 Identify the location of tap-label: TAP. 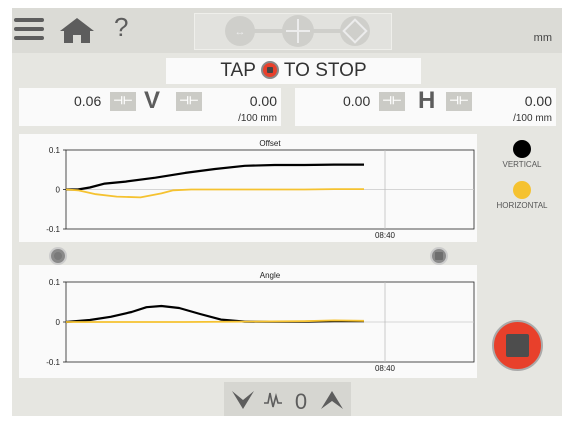
(238, 70).